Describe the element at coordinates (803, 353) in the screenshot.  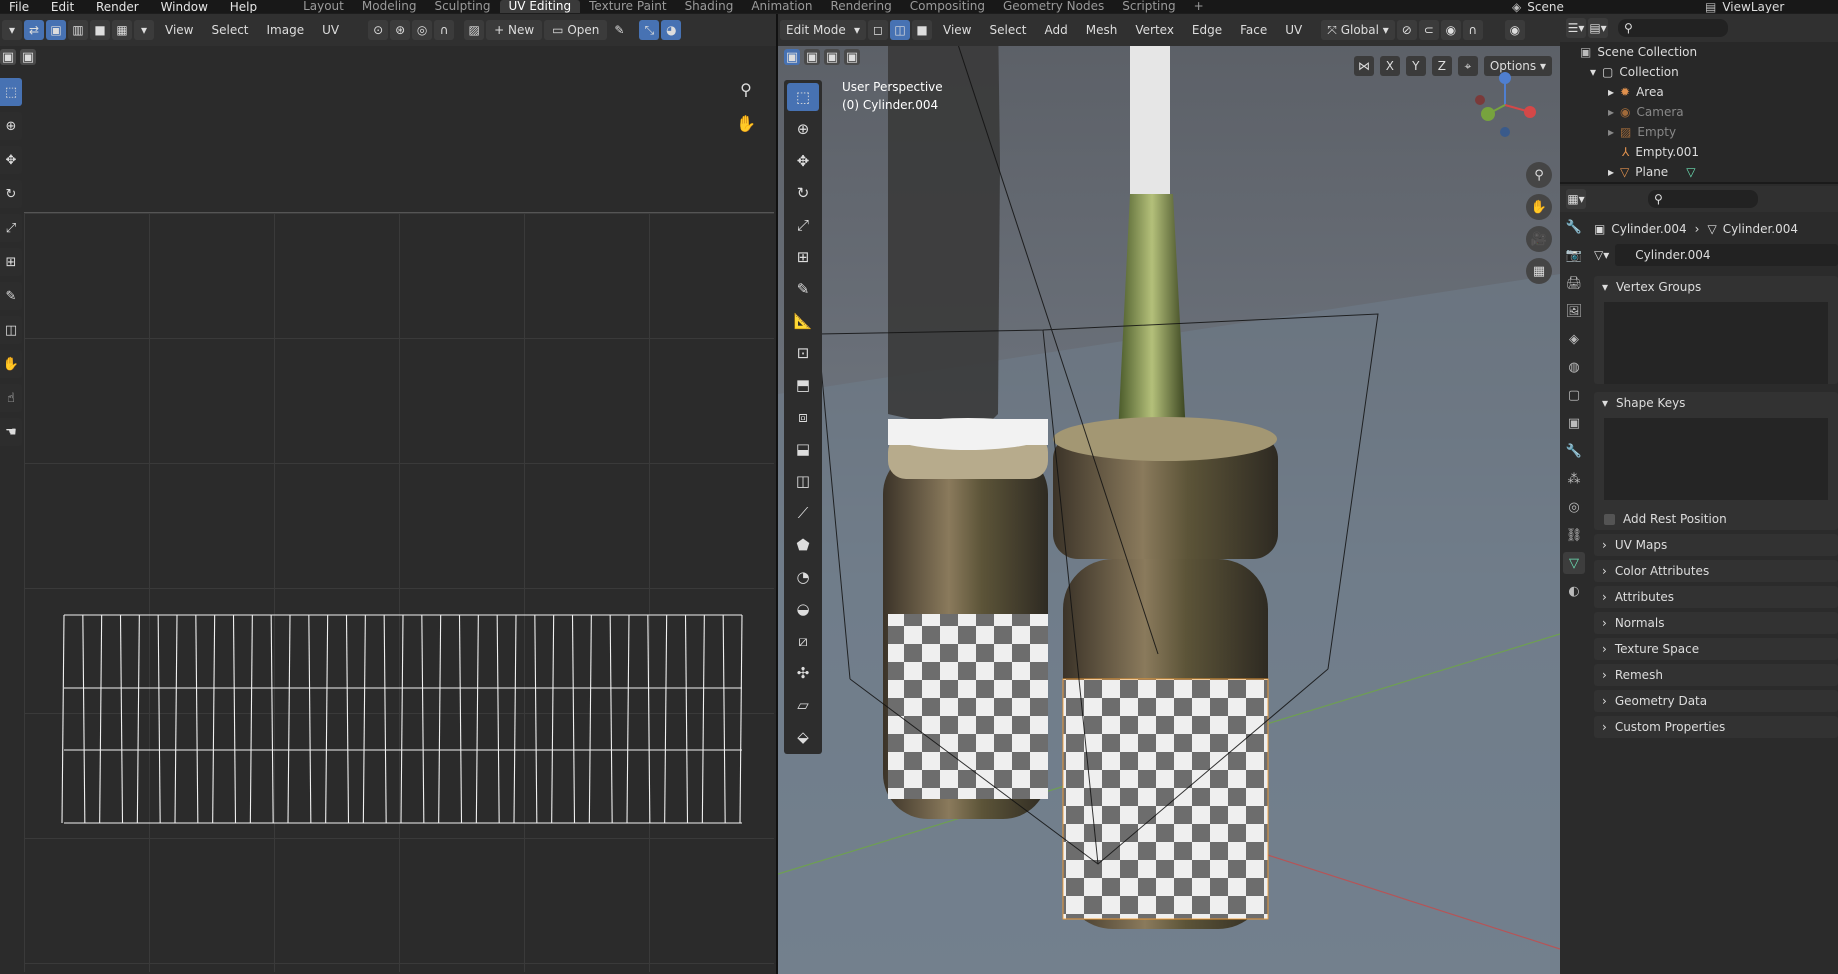
I see `add-cube-icon: ⊡` at that location.